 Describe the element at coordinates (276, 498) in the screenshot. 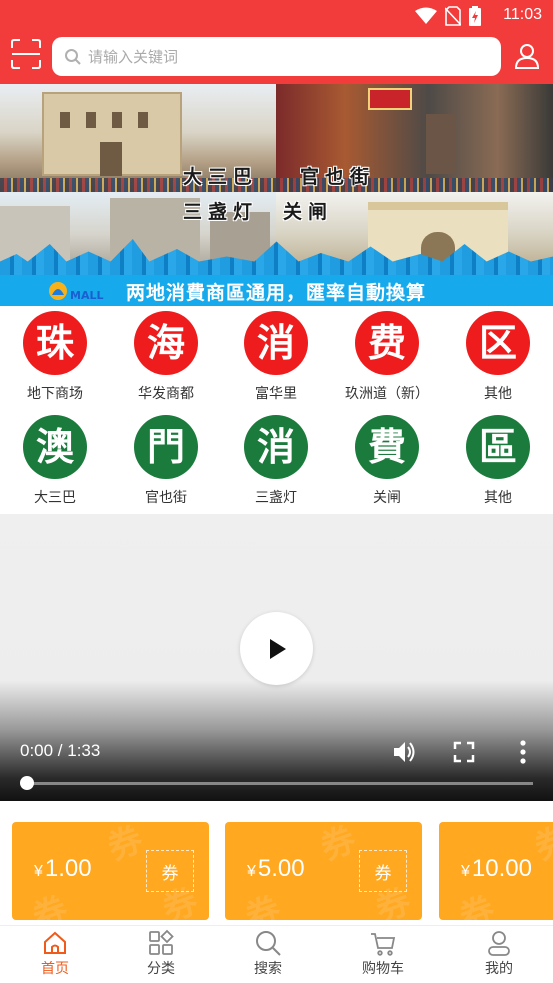

I see `category-label: 三盏灯` at that location.